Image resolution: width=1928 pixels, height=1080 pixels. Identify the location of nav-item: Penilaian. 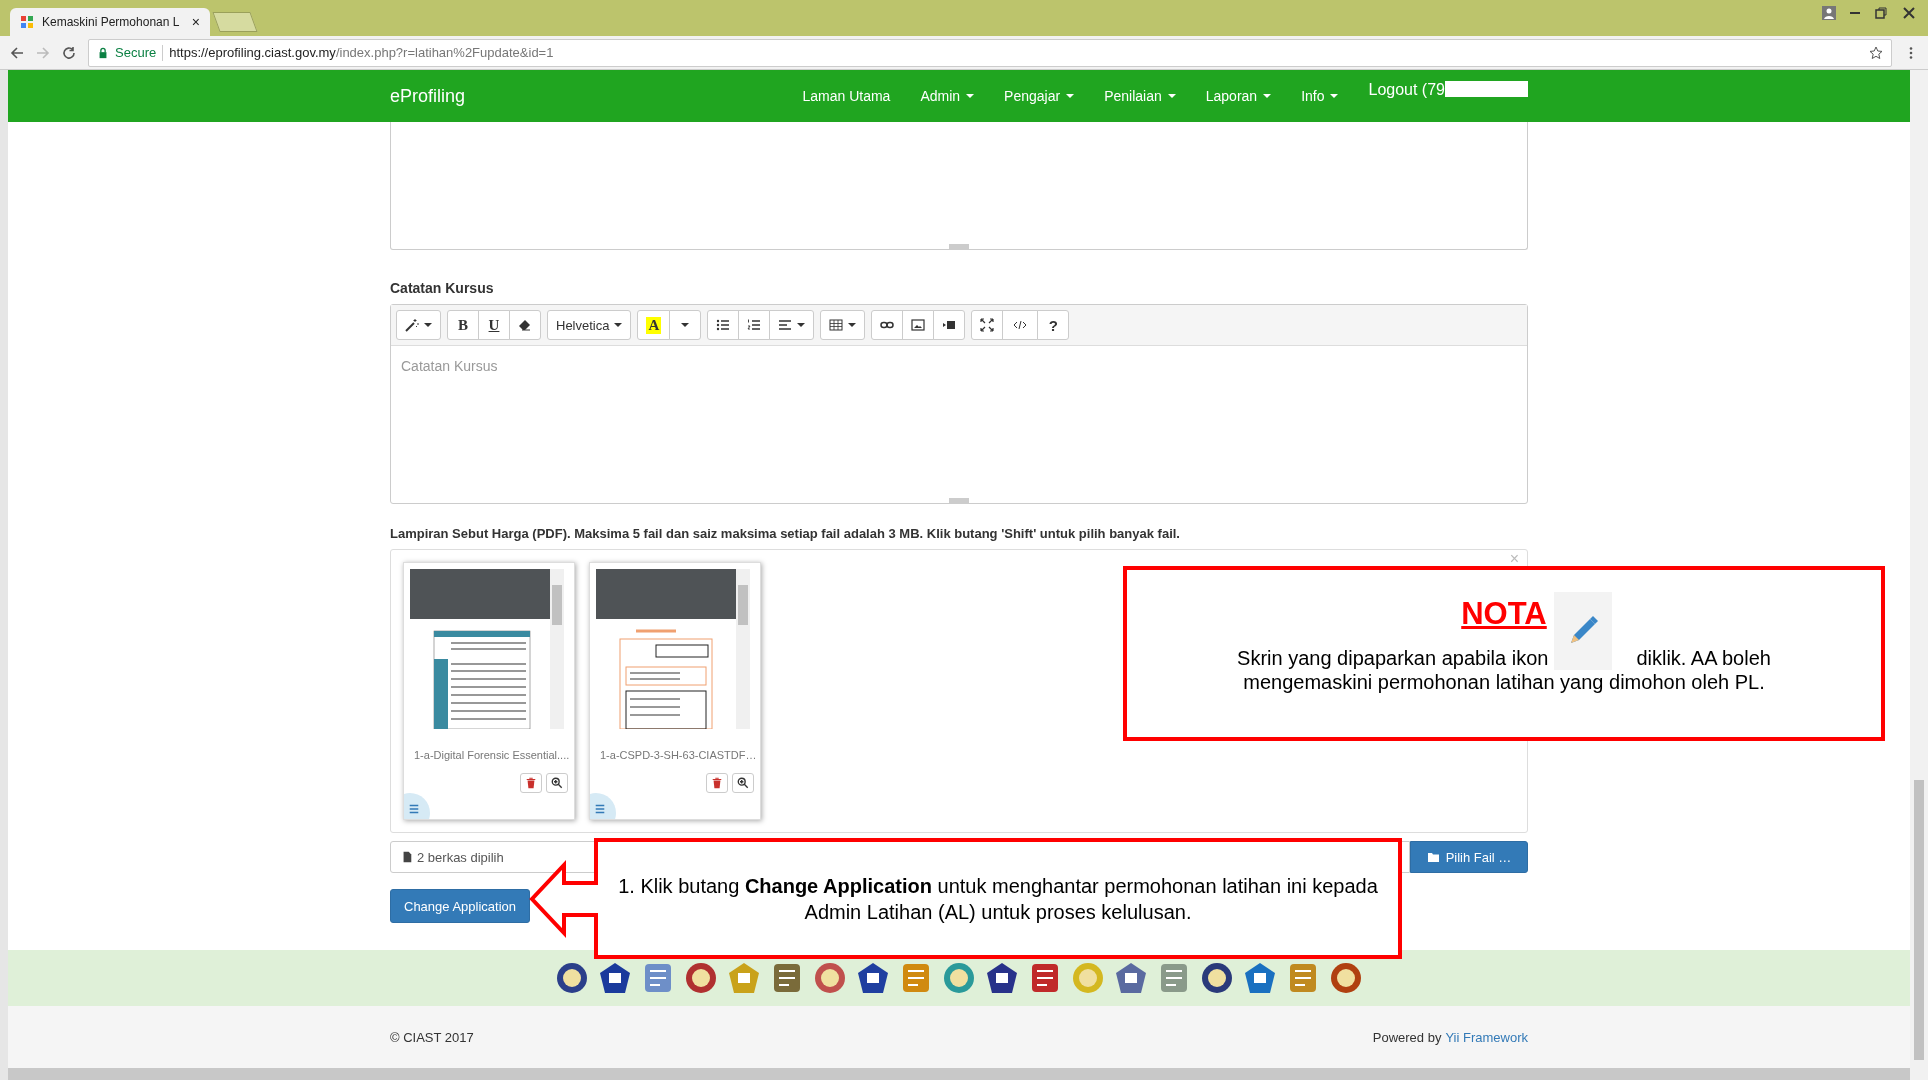
(1140, 96).